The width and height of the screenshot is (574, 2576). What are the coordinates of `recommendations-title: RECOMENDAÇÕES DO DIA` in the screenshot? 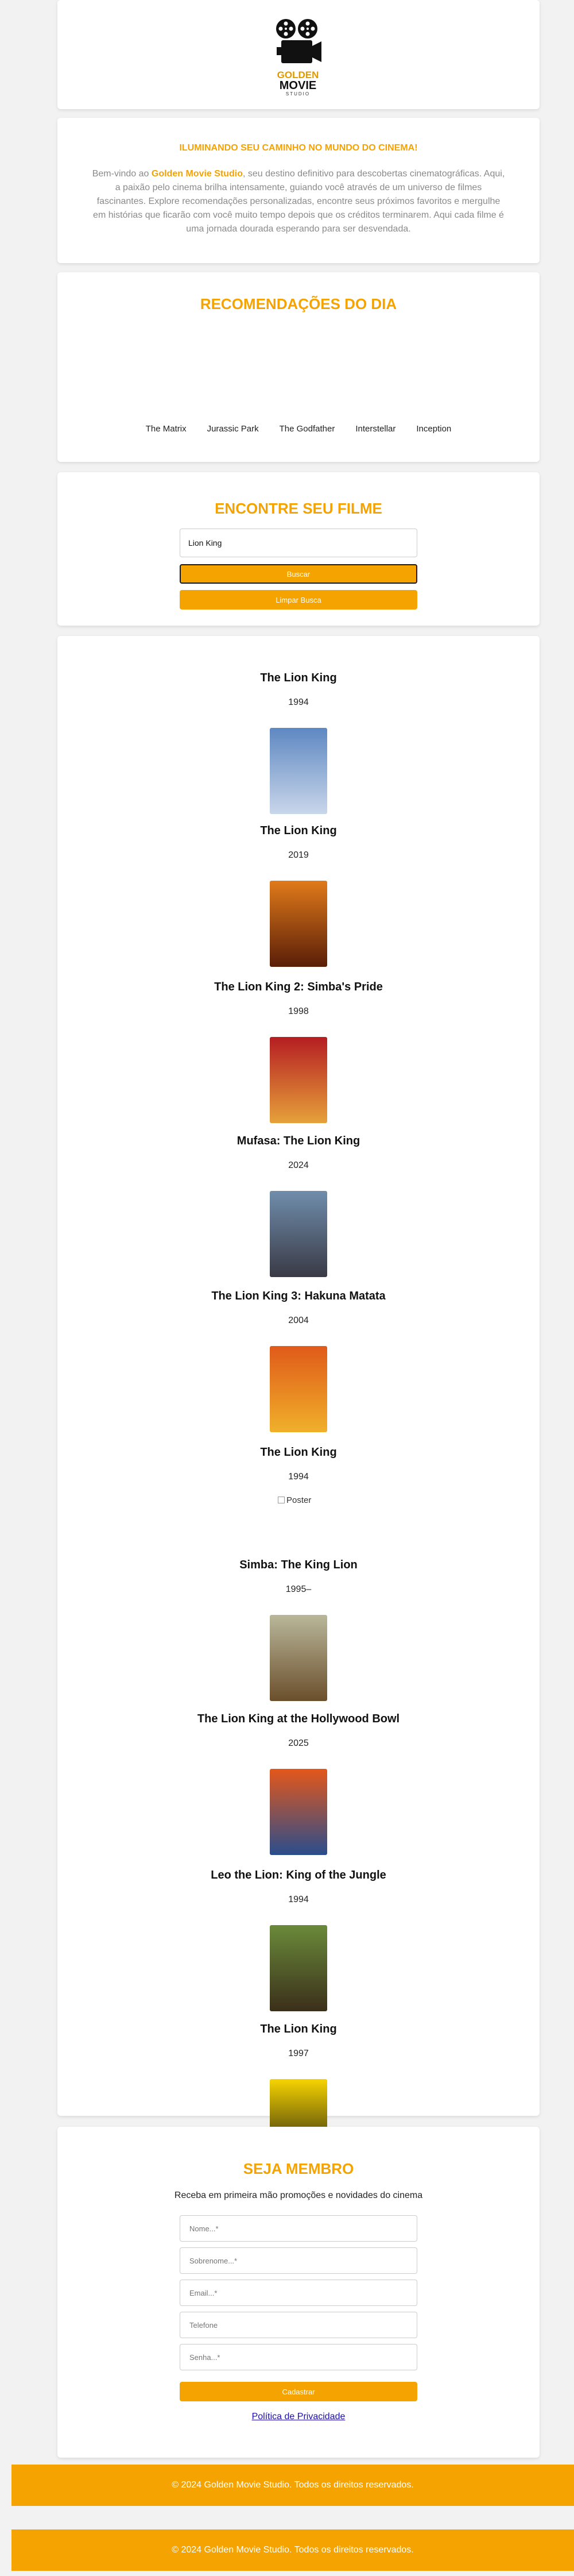 It's located at (298, 304).